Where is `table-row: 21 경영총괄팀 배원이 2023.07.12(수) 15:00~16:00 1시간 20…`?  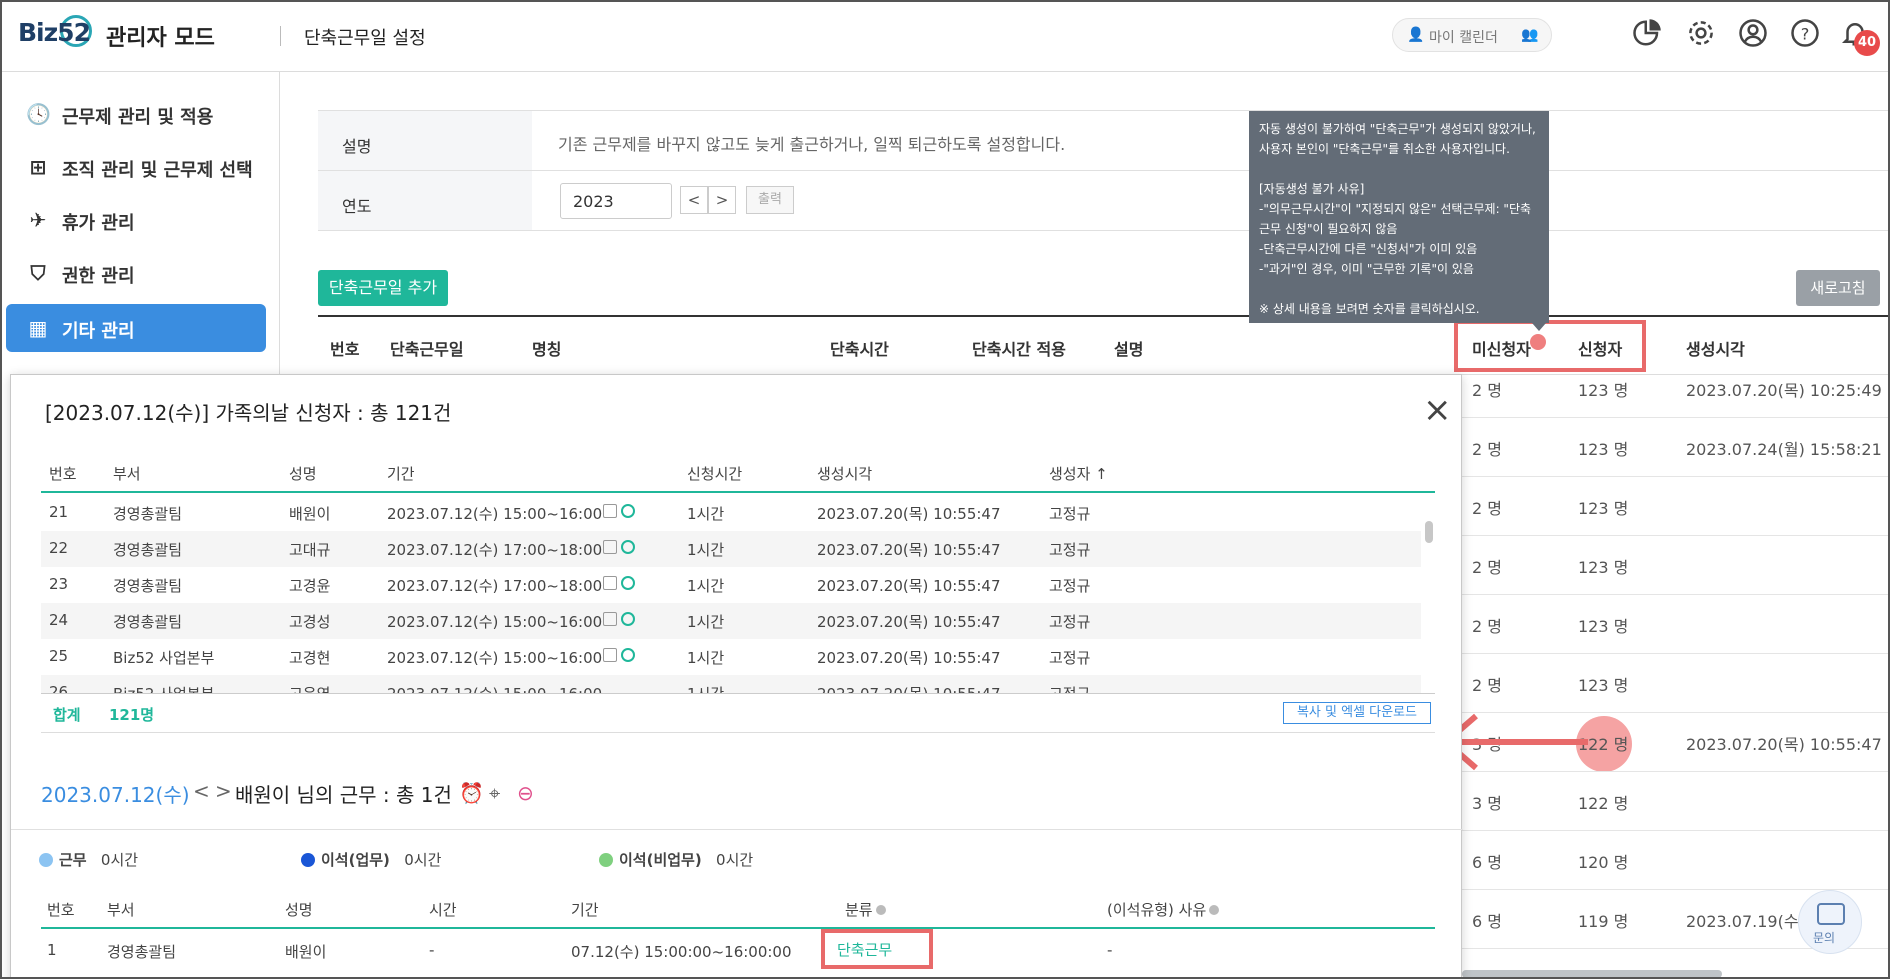 table-row: 21 경영총괄팀 배원이 2023.07.12(수) 15:00~16:00 1시간 20… is located at coordinates (731, 513).